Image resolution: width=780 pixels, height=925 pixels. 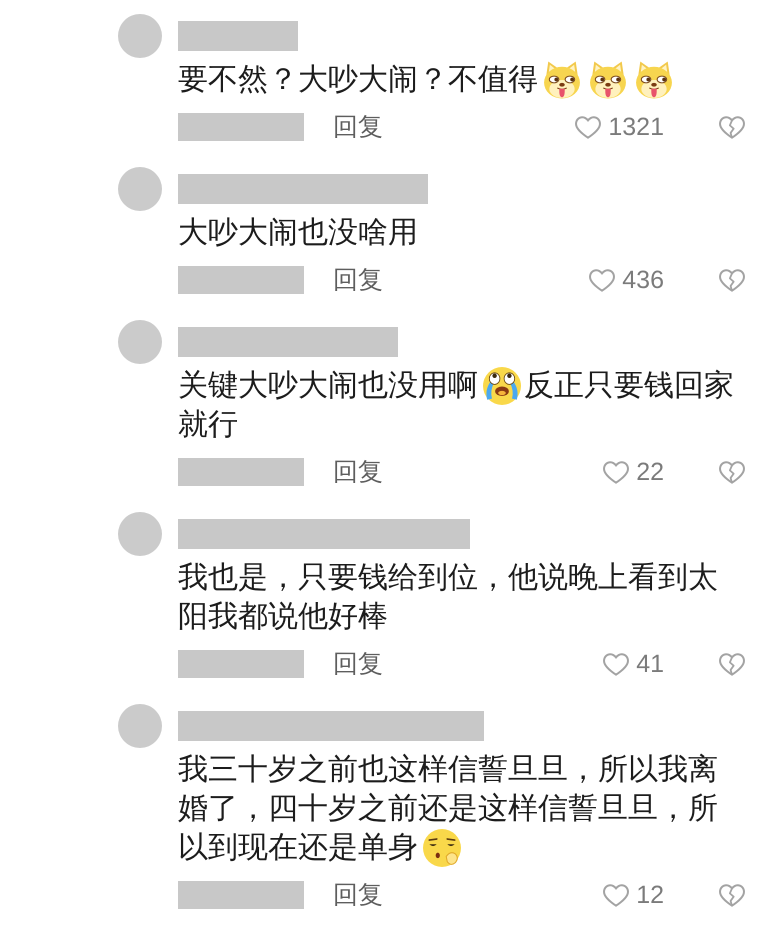 What do you see at coordinates (629, 386) in the screenshot?
I see `comment-text: 反正只要钱回家` at bounding box center [629, 386].